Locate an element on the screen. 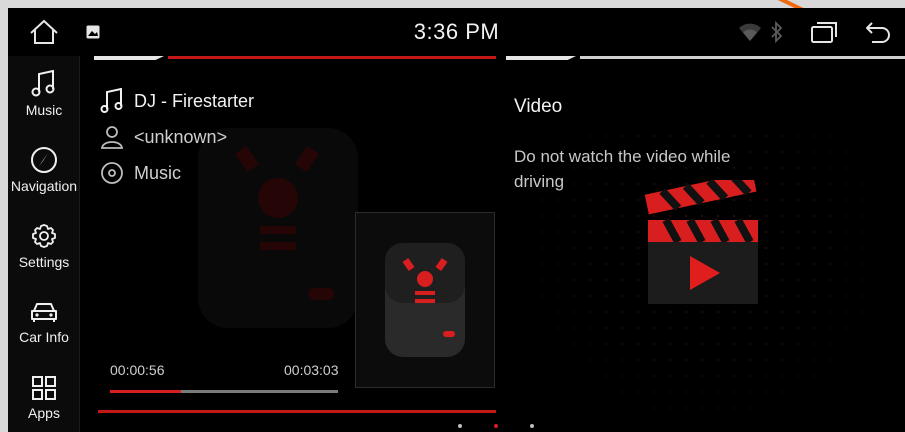  sidebar-item-navigation: Navigation is located at coordinates (44, 170).